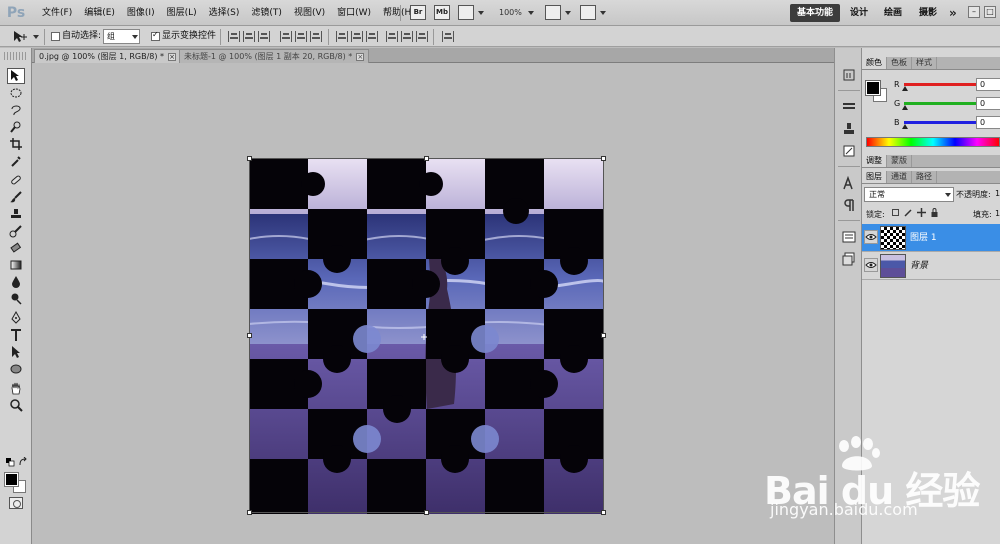 This screenshot has height=544, width=1000. Describe the element at coordinates (15, 56) in the screenshot. I see `tools-panel-grip` at that location.